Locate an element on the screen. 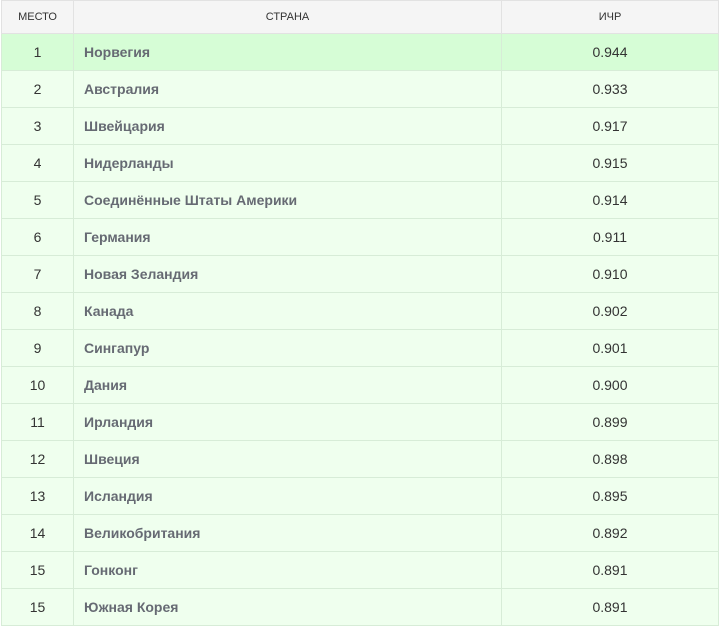  hdi-cell: 0.917 is located at coordinates (610, 126).